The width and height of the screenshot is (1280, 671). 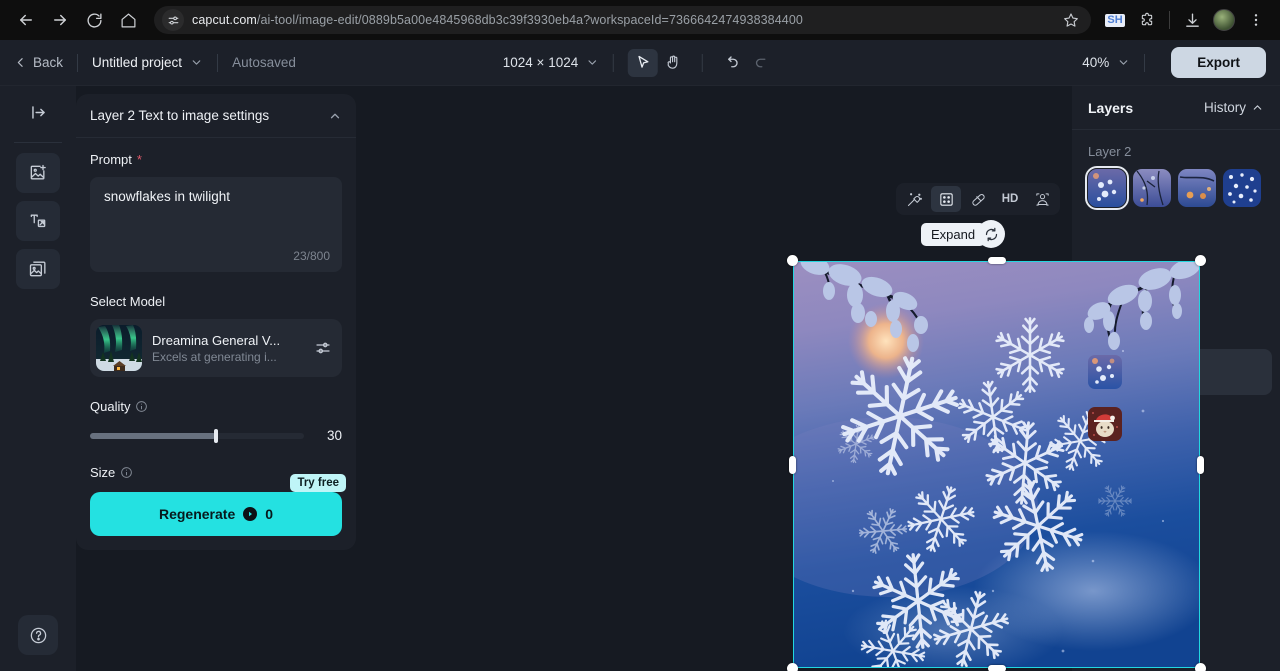 I want to click on model-label: Select Model, so click(x=128, y=301).